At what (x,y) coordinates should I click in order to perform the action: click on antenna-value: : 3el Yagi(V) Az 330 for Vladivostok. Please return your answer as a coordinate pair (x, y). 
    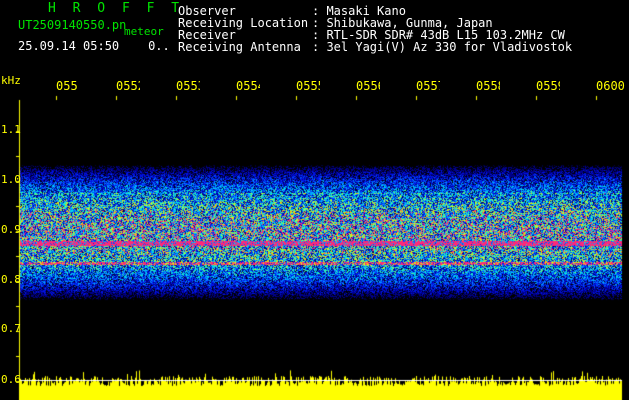
    Looking at the image, I should click on (442, 47).